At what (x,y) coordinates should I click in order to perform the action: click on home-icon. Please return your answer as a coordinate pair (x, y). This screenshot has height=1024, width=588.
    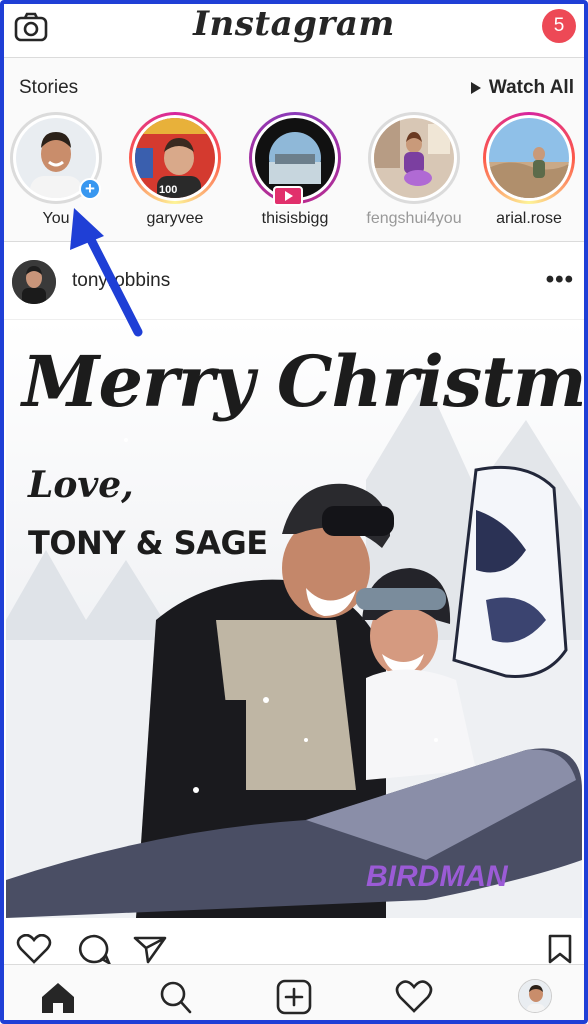
    Looking at the image, I should click on (58, 997).